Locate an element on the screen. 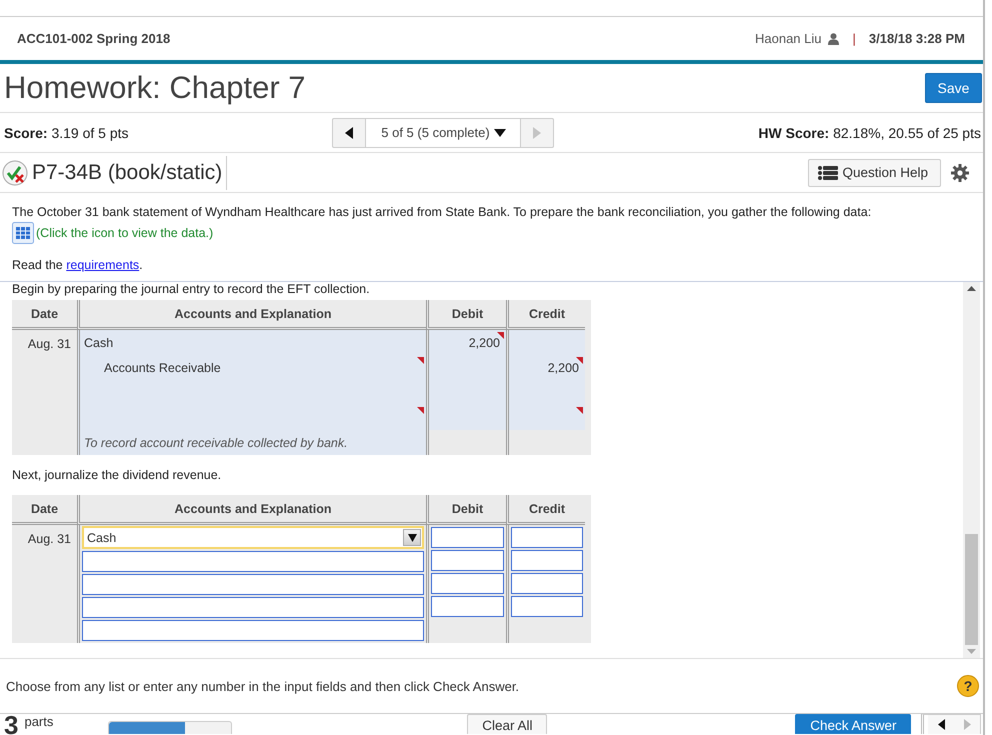 The image size is (992, 735). parts-label: parts is located at coordinates (39, 721).